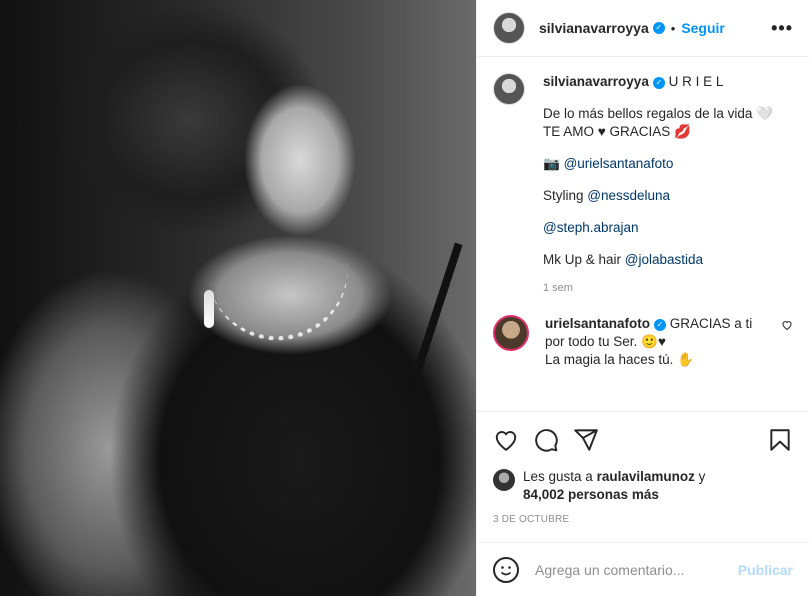 The image size is (809, 596). What do you see at coordinates (780, 440) in the screenshot?
I see `bookmark-icon` at bounding box center [780, 440].